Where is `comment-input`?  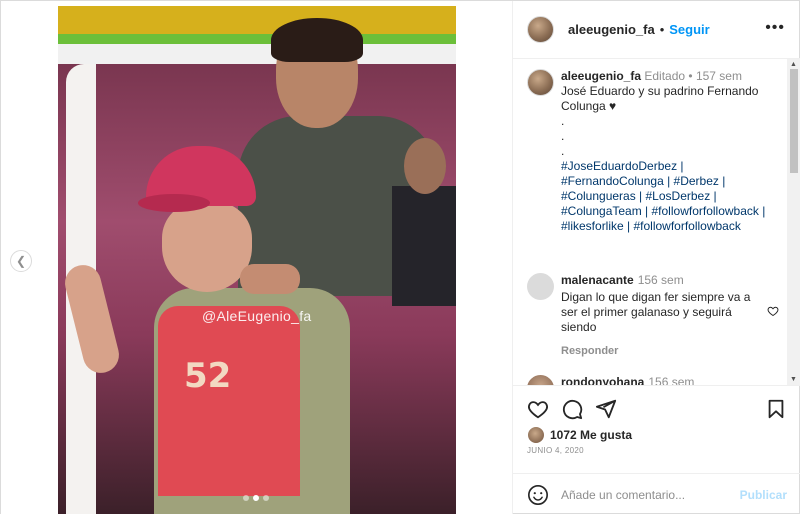
comment-input is located at coordinates (646, 494).